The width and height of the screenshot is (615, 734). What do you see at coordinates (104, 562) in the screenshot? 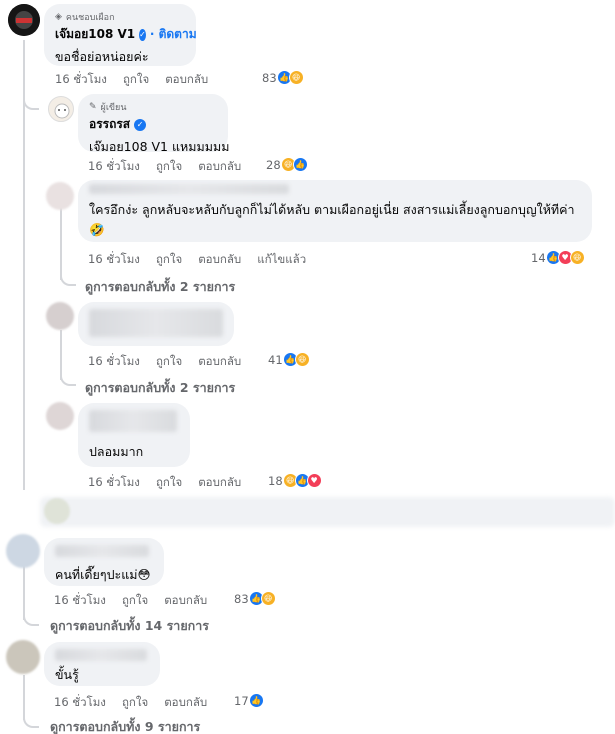
I see `comment-bubble: คนที่เดี๊ยๆปะแม่😳` at bounding box center [104, 562].